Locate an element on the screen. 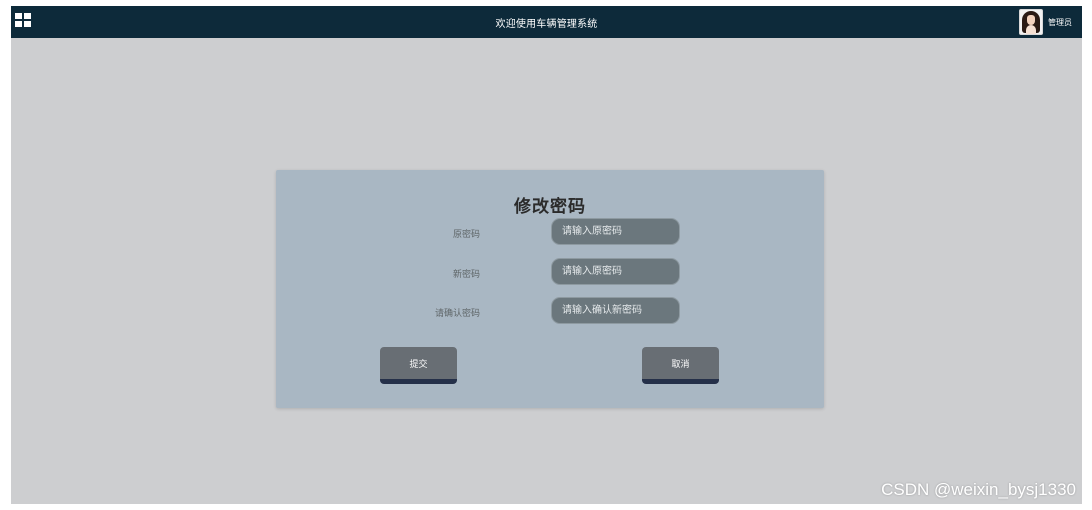 Image resolution: width=1092 pixels, height=510 pixels. top-header-bar: 欢迎使用车辆管理系统 管理员 is located at coordinates (546, 22).